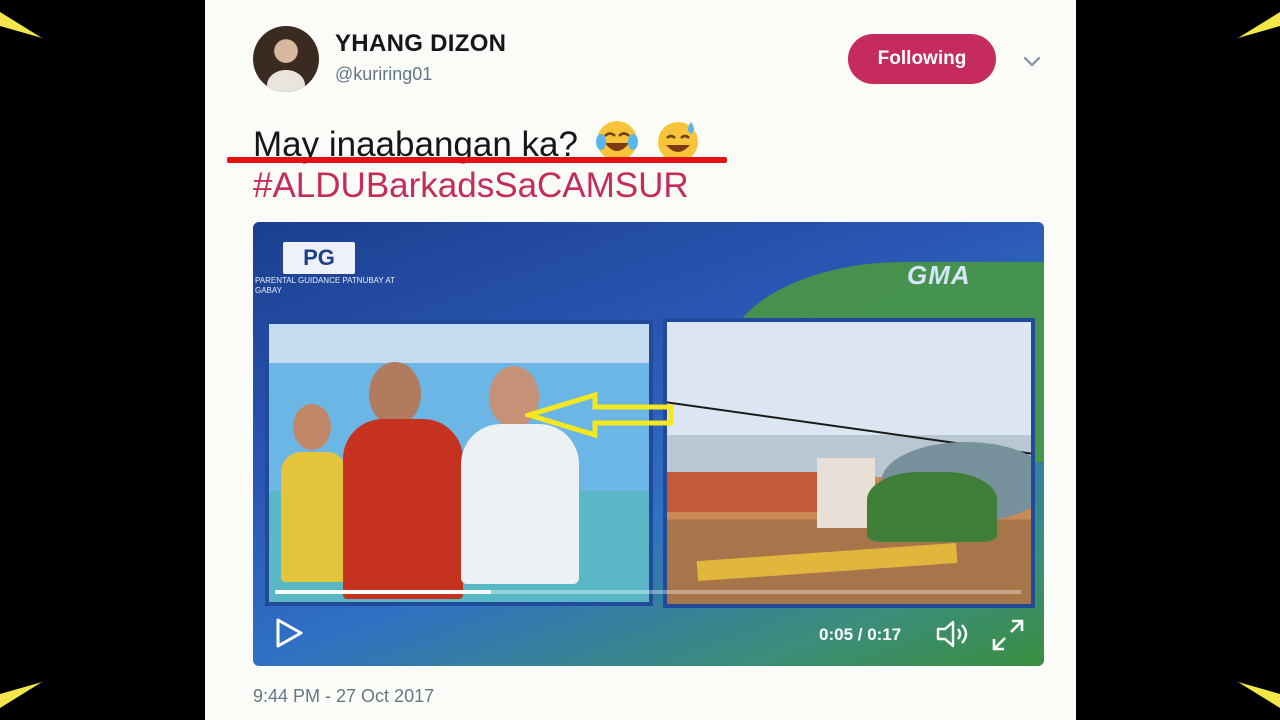 This screenshot has height=720, width=1280. Describe the element at coordinates (597, 415) in the screenshot. I see `yellow-arrow-annotation` at that location.